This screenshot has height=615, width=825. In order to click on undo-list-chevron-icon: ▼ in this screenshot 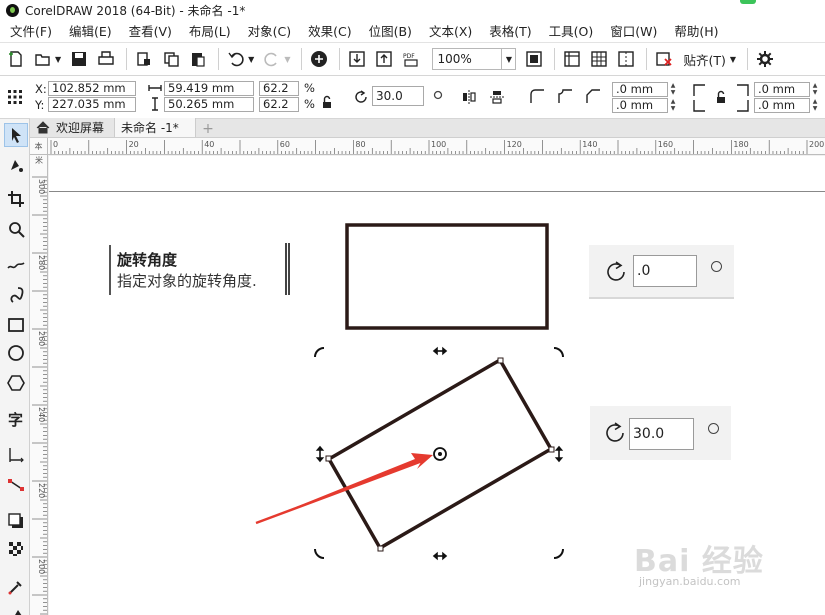, I will do `click(251, 59)`.